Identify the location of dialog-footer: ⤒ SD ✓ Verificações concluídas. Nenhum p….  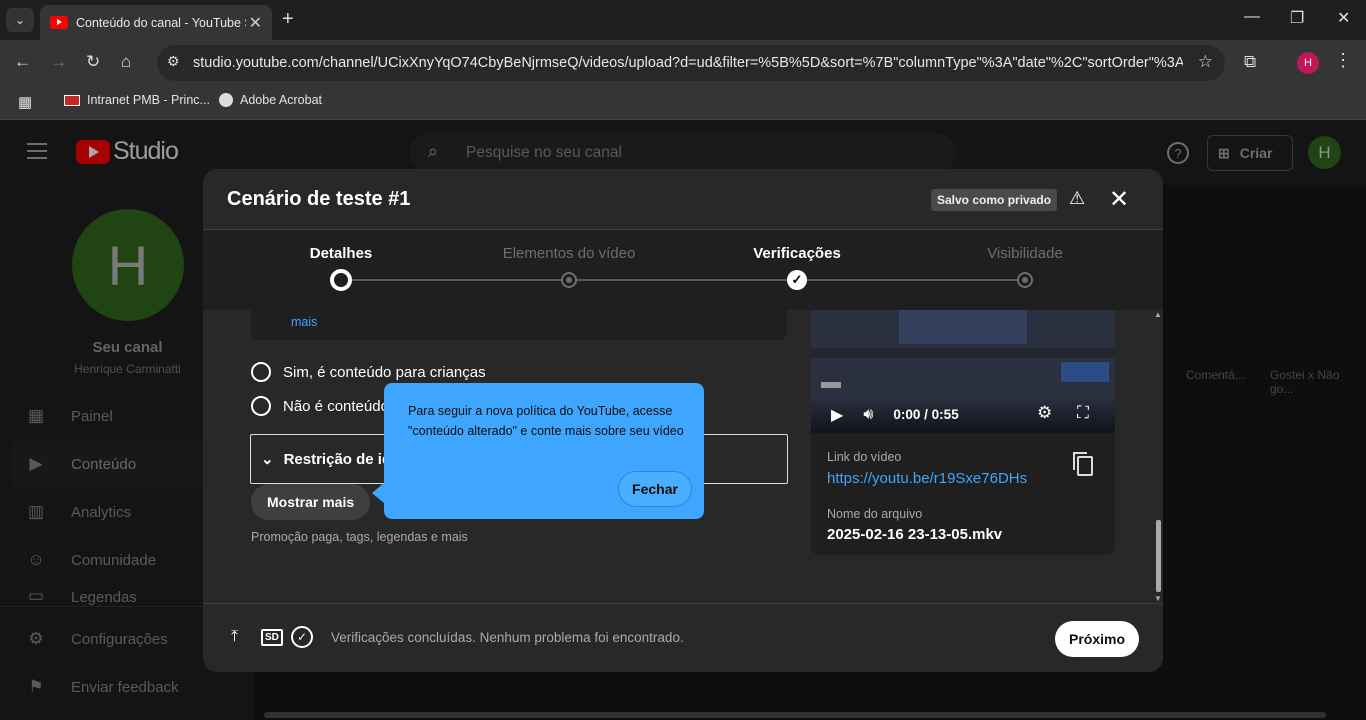
(683, 637).